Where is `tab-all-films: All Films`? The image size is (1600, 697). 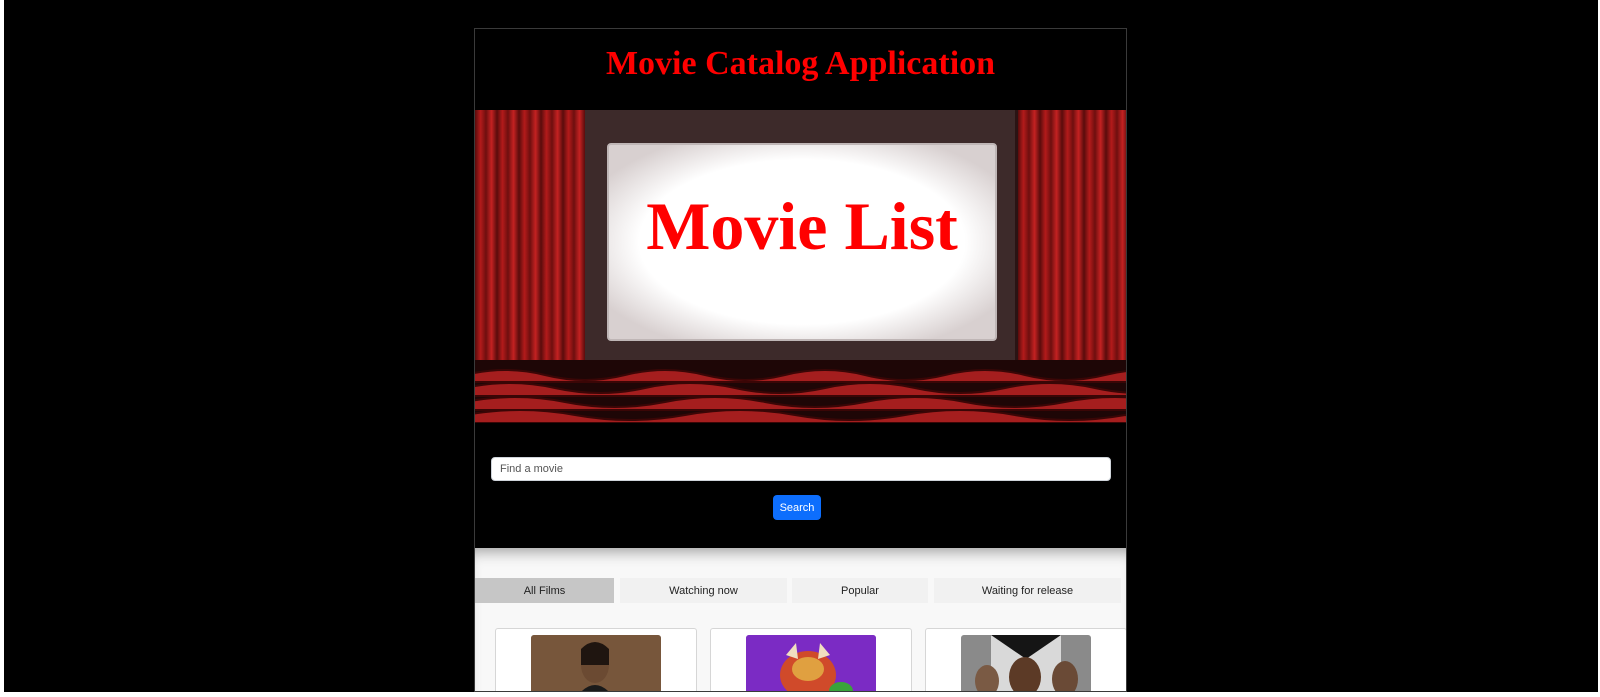
tab-all-films: All Films is located at coordinates (544, 590).